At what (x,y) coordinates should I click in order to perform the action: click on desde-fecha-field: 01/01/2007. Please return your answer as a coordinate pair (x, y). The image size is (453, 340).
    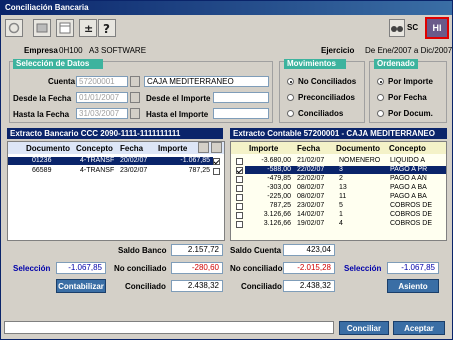
    Looking at the image, I should click on (102, 97).